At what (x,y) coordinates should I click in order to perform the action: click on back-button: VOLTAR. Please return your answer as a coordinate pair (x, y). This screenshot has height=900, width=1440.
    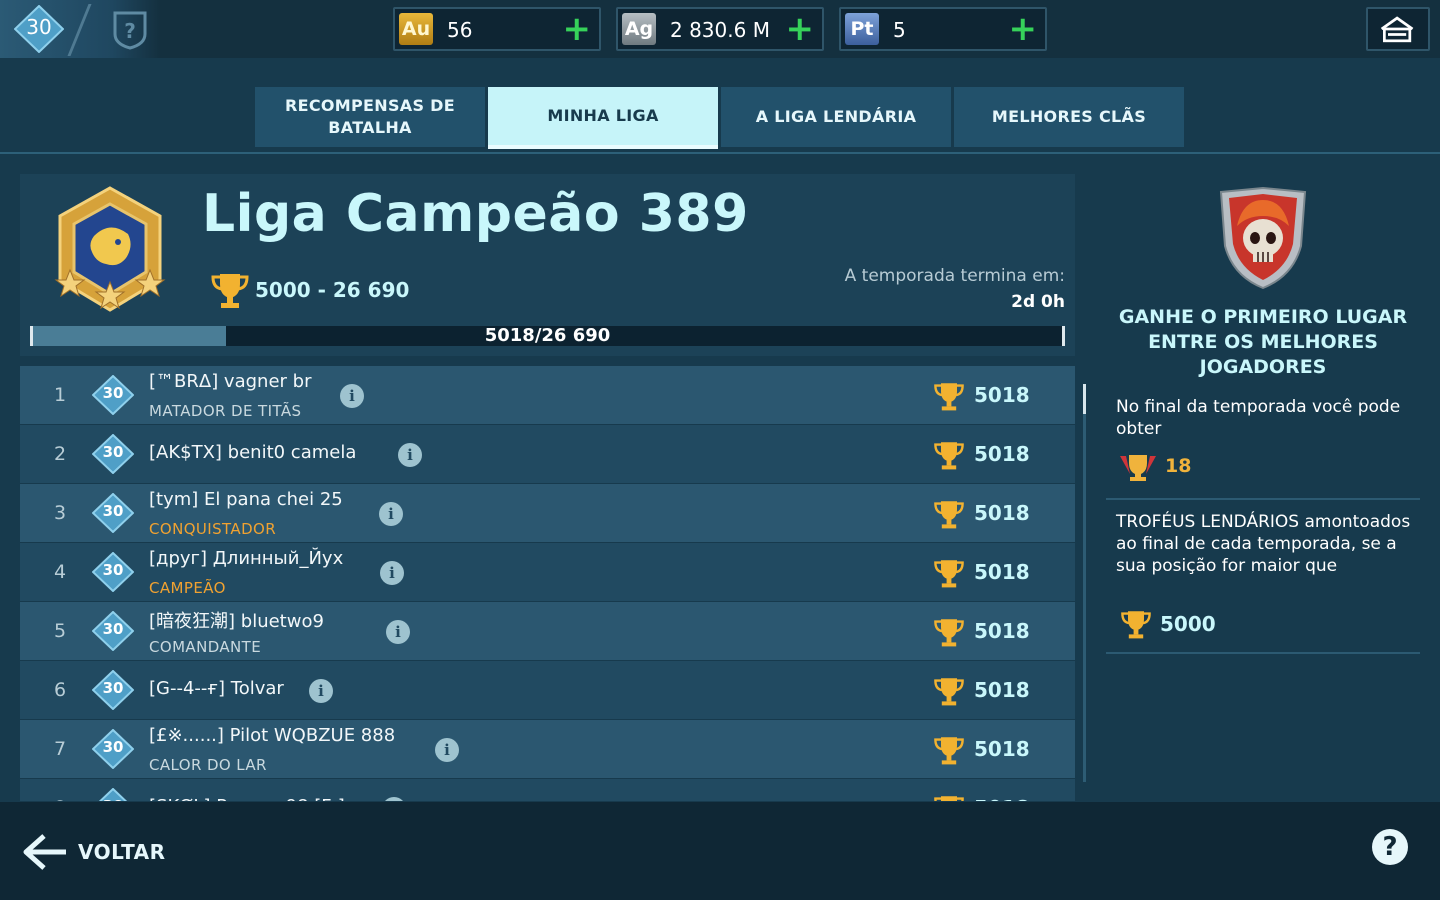
    Looking at the image, I should click on (122, 852).